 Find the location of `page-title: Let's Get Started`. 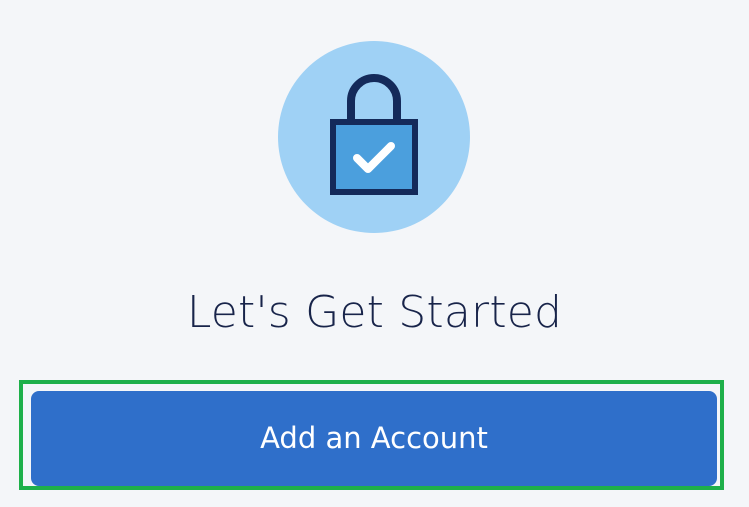

page-title: Let's Get Started is located at coordinates (374, 312).